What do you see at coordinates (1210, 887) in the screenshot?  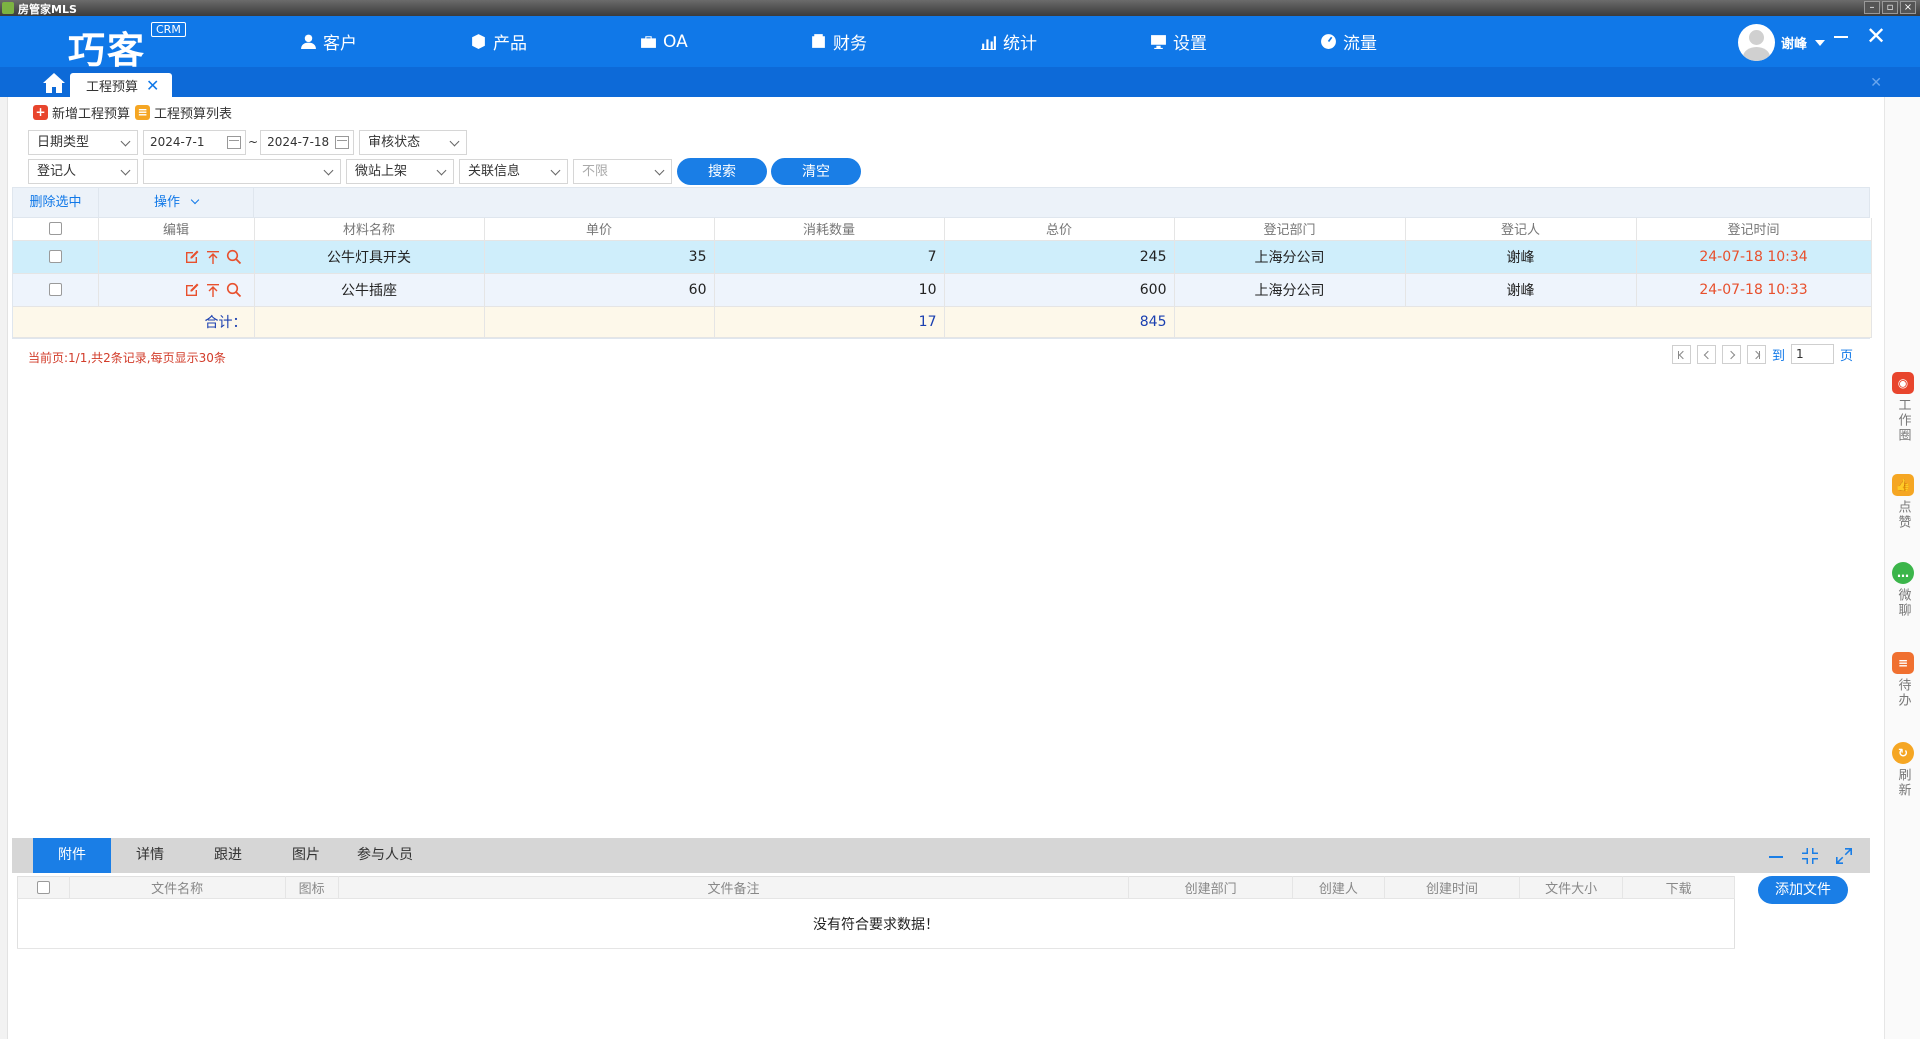 I see `column-header: 创建部门` at bounding box center [1210, 887].